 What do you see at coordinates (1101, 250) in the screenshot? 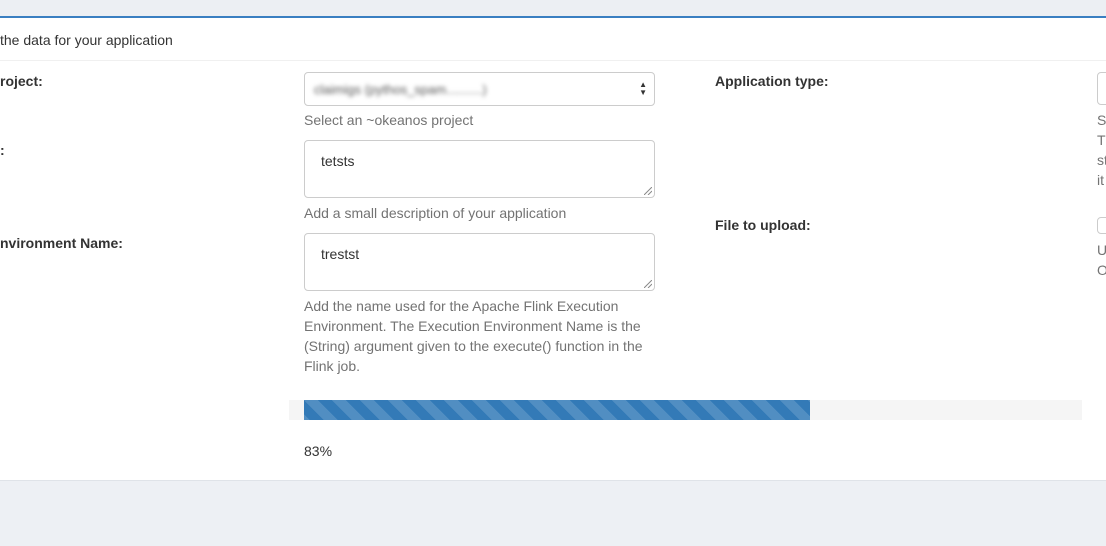
I see `file-upload-help-1: U` at bounding box center [1101, 250].